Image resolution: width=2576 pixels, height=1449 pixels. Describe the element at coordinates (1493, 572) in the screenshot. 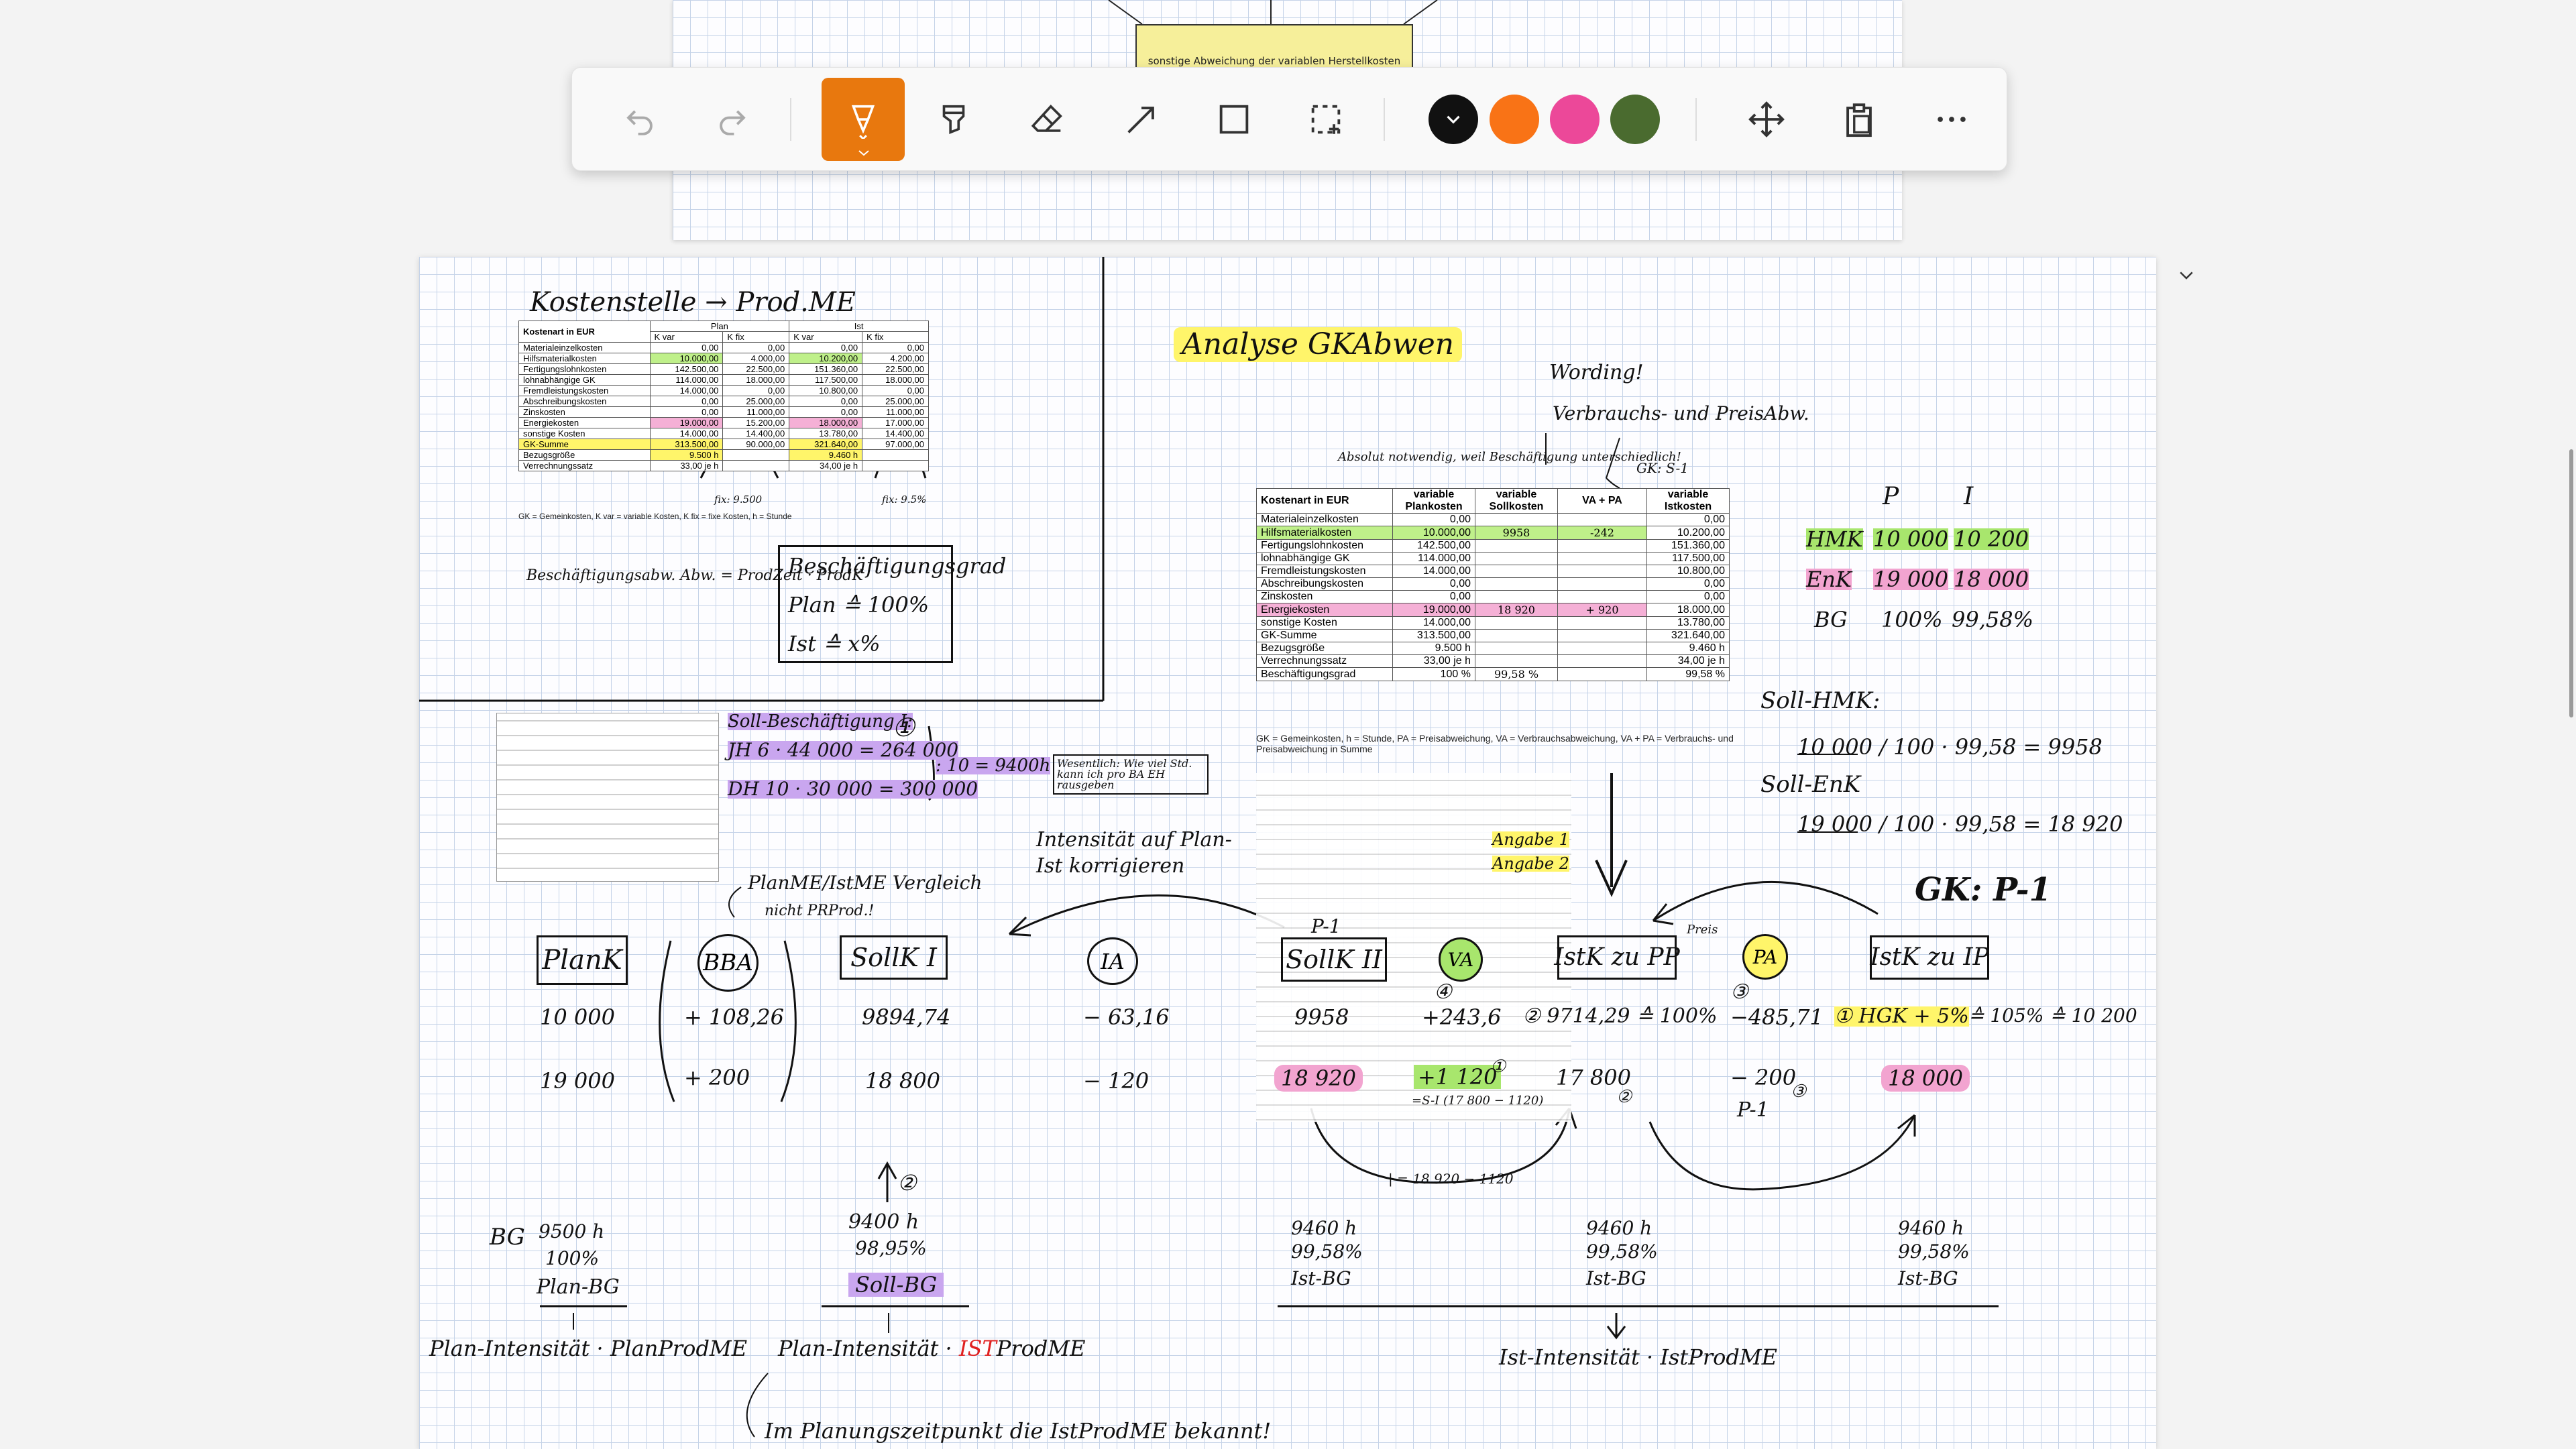

I see `table-row: Fremdleistungskosten 14.000,00 10.800,00` at that location.